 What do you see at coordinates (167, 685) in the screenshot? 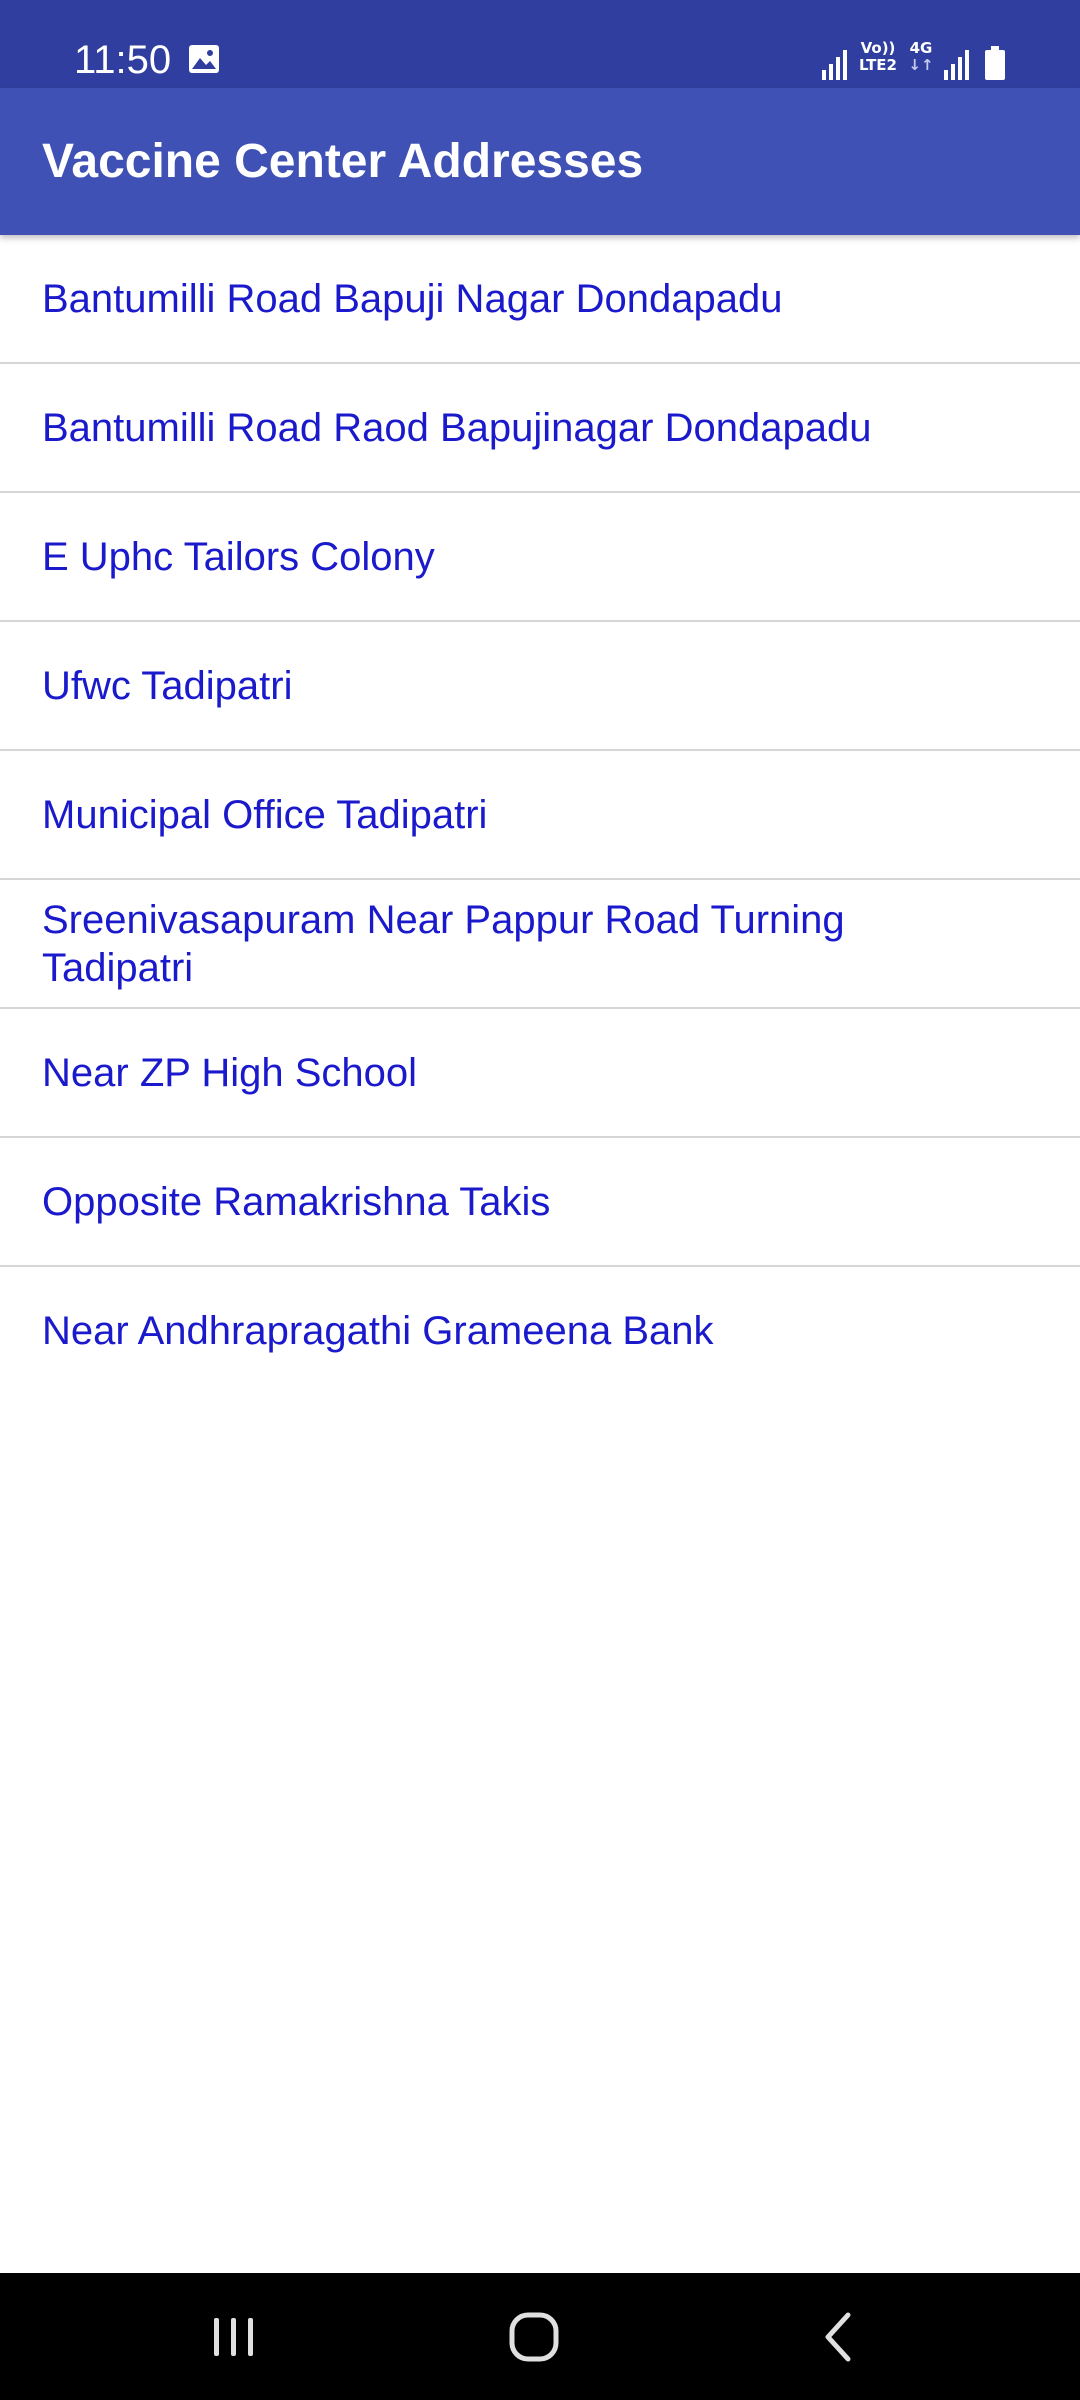
I see `list-item-label: Ufwc Tadipatri` at bounding box center [167, 685].